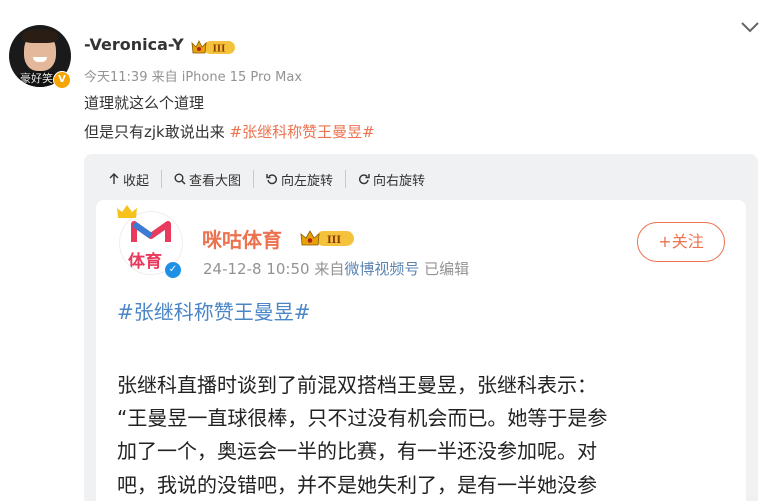 The image size is (768, 501). Describe the element at coordinates (272, 179) in the screenshot. I see `rotate-left-icon` at that location.